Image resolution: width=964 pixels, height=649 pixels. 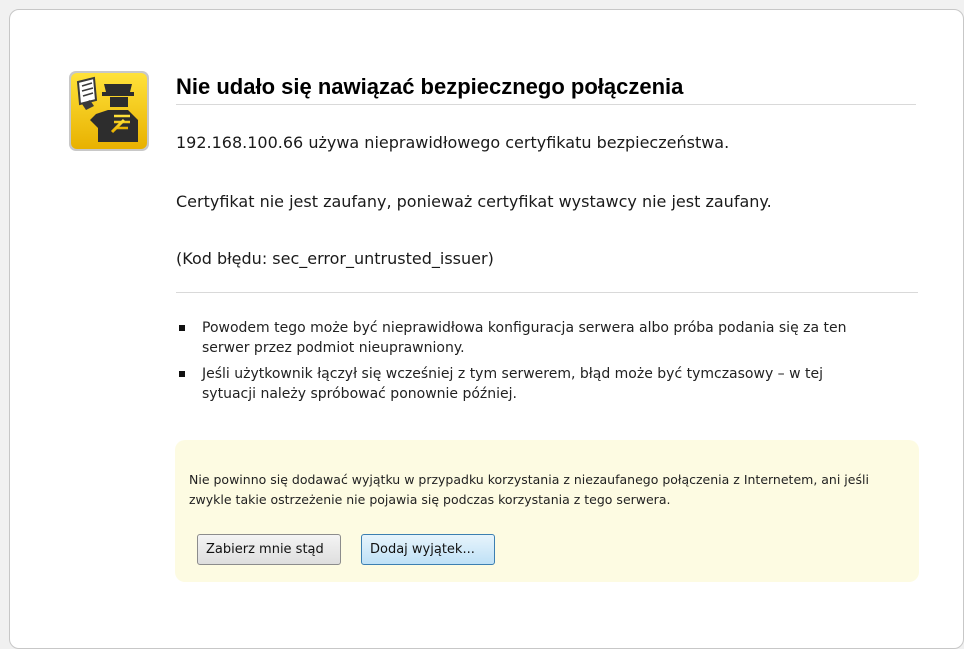 What do you see at coordinates (109, 111) in the screenshot?
I see `security-officer-warning-icon` at bounding box center [109, 111].